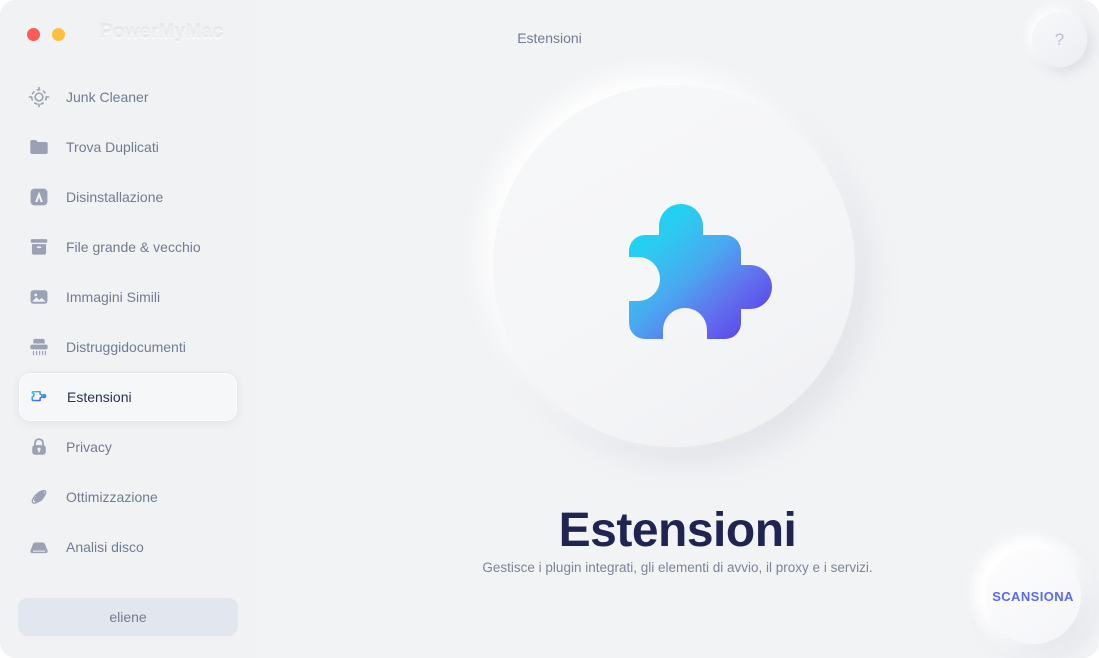  What do you see at coordinates (113, 297) in the screenshot?
I see `sidebar-item-label: Immagini Simili` at bounding box center [113, 297].